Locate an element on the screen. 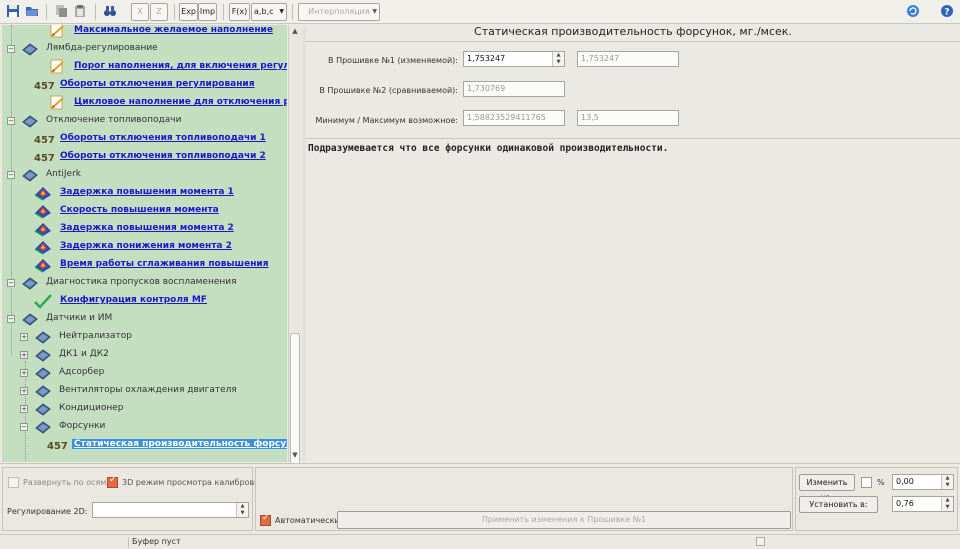 This screenshot has height=549, width=960. tree-item: Задержка понижения момента 2 is located at coordinates (144, 247).